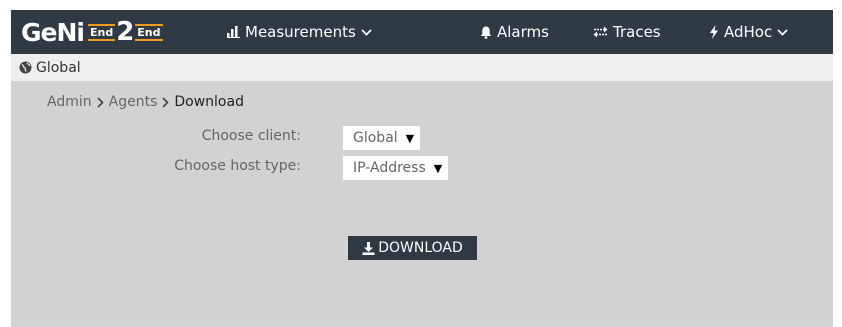  I want to click on download-button: DOWNLOAD, so click(412, 248).